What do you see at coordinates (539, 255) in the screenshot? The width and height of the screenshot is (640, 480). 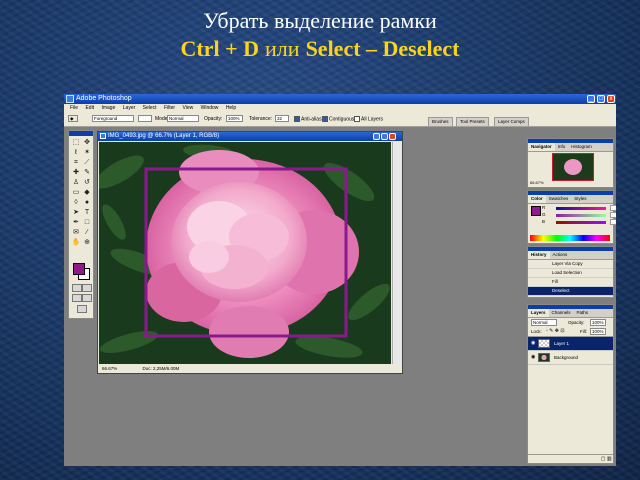 I see `tab-history: History` at bounding box center [539, 255].